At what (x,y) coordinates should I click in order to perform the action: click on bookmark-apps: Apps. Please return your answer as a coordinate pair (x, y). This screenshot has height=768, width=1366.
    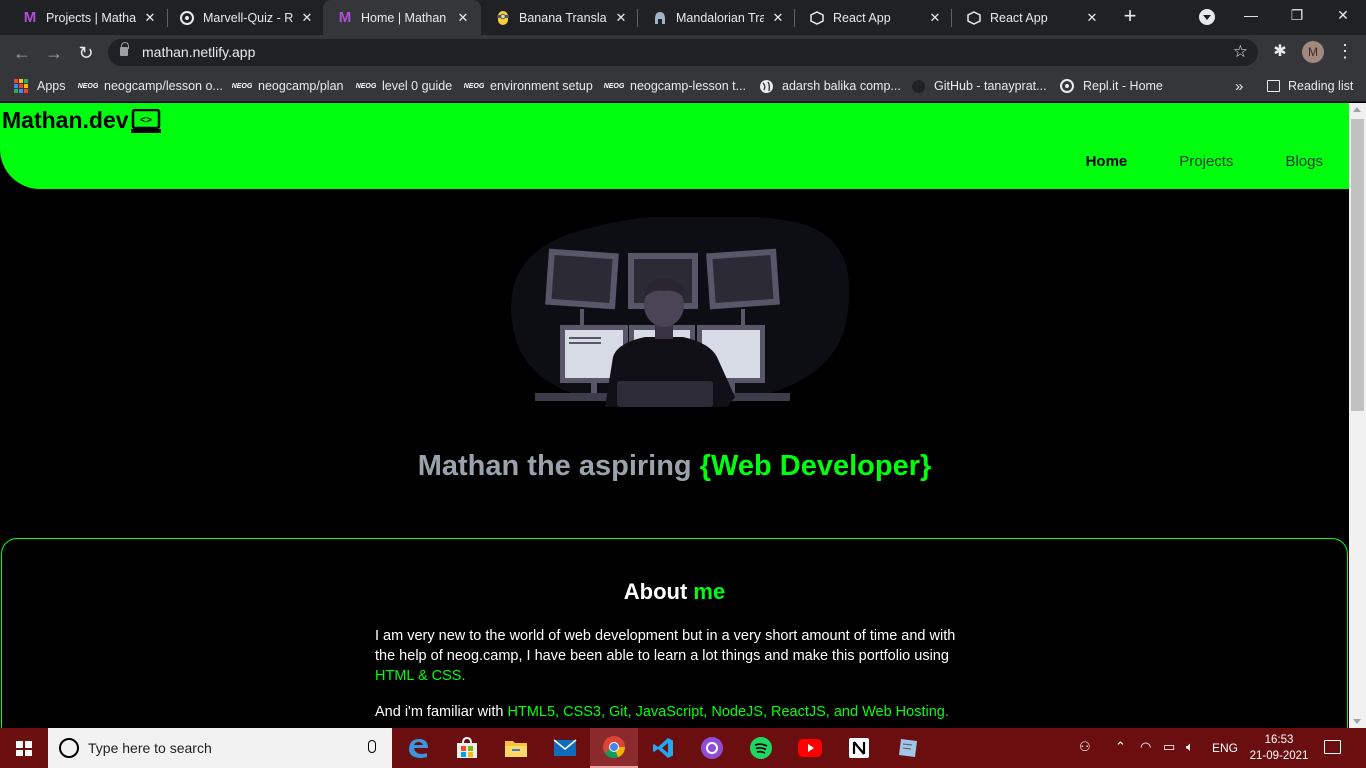
    Looking at the image, I should click on (40, 86).